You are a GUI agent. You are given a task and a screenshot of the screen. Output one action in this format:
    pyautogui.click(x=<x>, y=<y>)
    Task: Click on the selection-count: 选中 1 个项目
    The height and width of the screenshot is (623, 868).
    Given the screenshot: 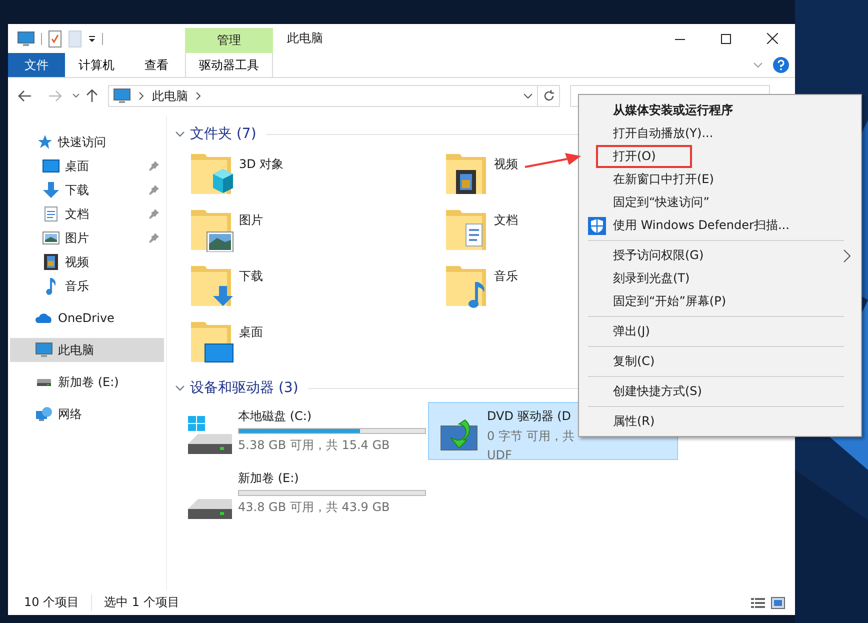 What is the action you would take?
    pyautogui.click(x=135, y=602)
    